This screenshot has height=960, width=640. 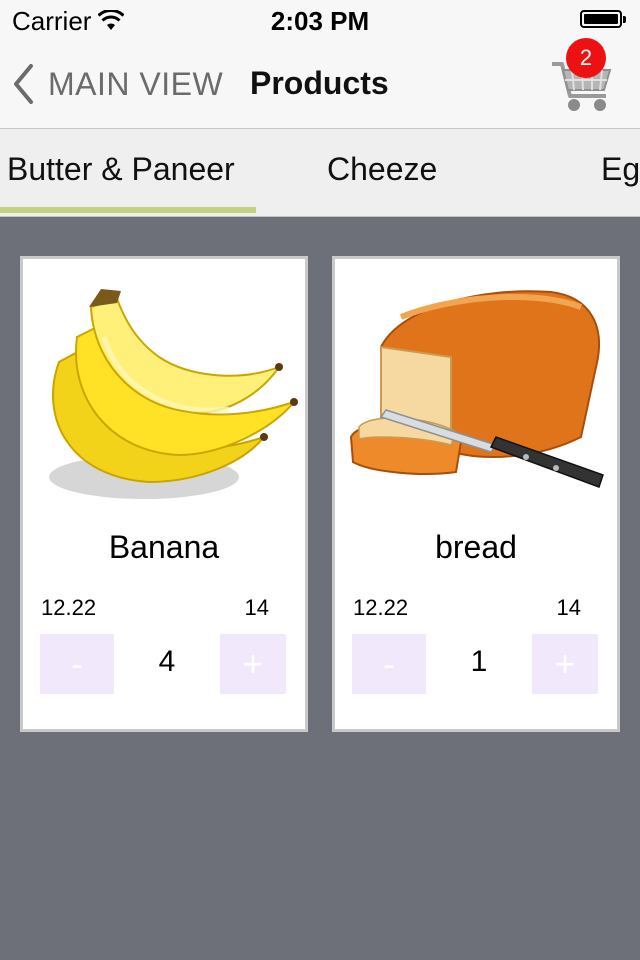 I want to click on tab-label: Butter & Paneer, so click(x=121, y=169).